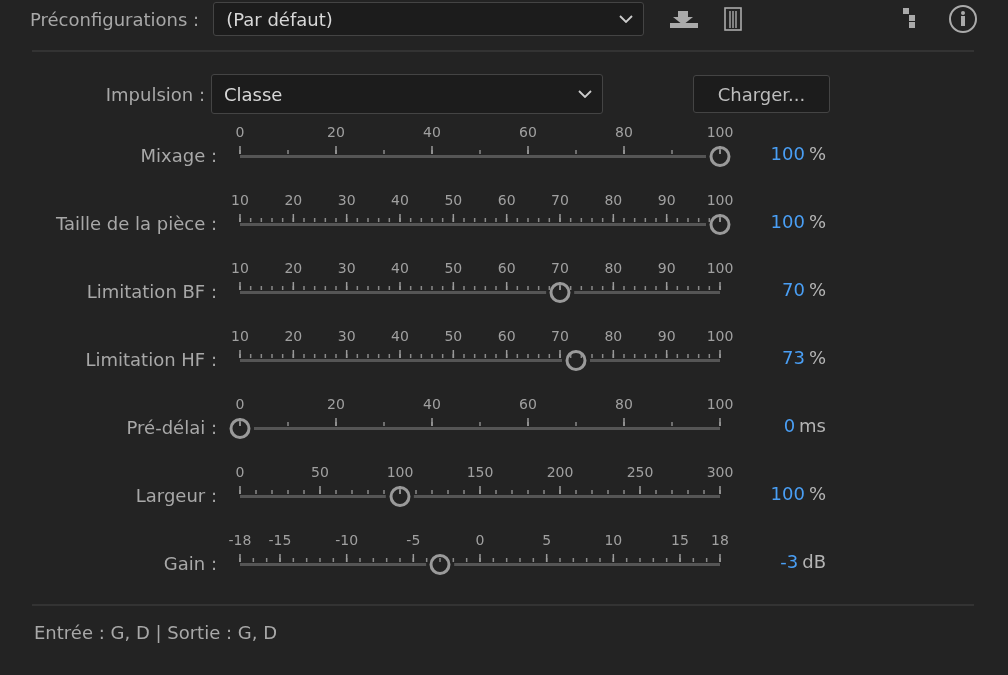 The height and width of the screenshot is (675, 1008). What do you see at coordinates (175, 496) in the screenshot?
I see `parameter-label: Largeur :` at bounding box center [175, 496].